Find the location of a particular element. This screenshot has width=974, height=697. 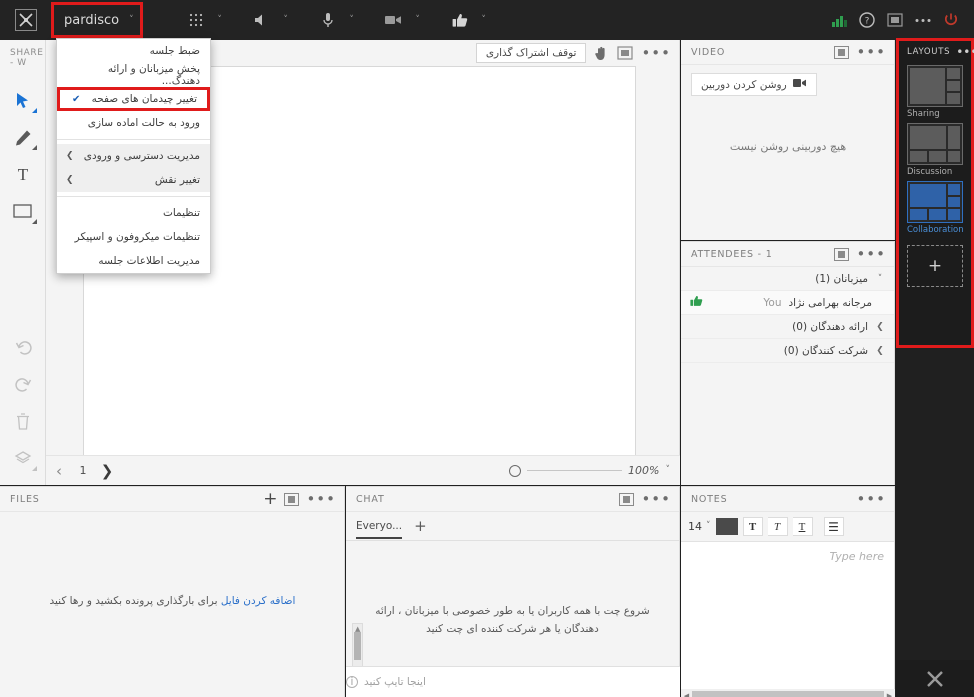

attendee-row-host: مرجانه بهرامی نژاد You is located at coordinates (787, 303).